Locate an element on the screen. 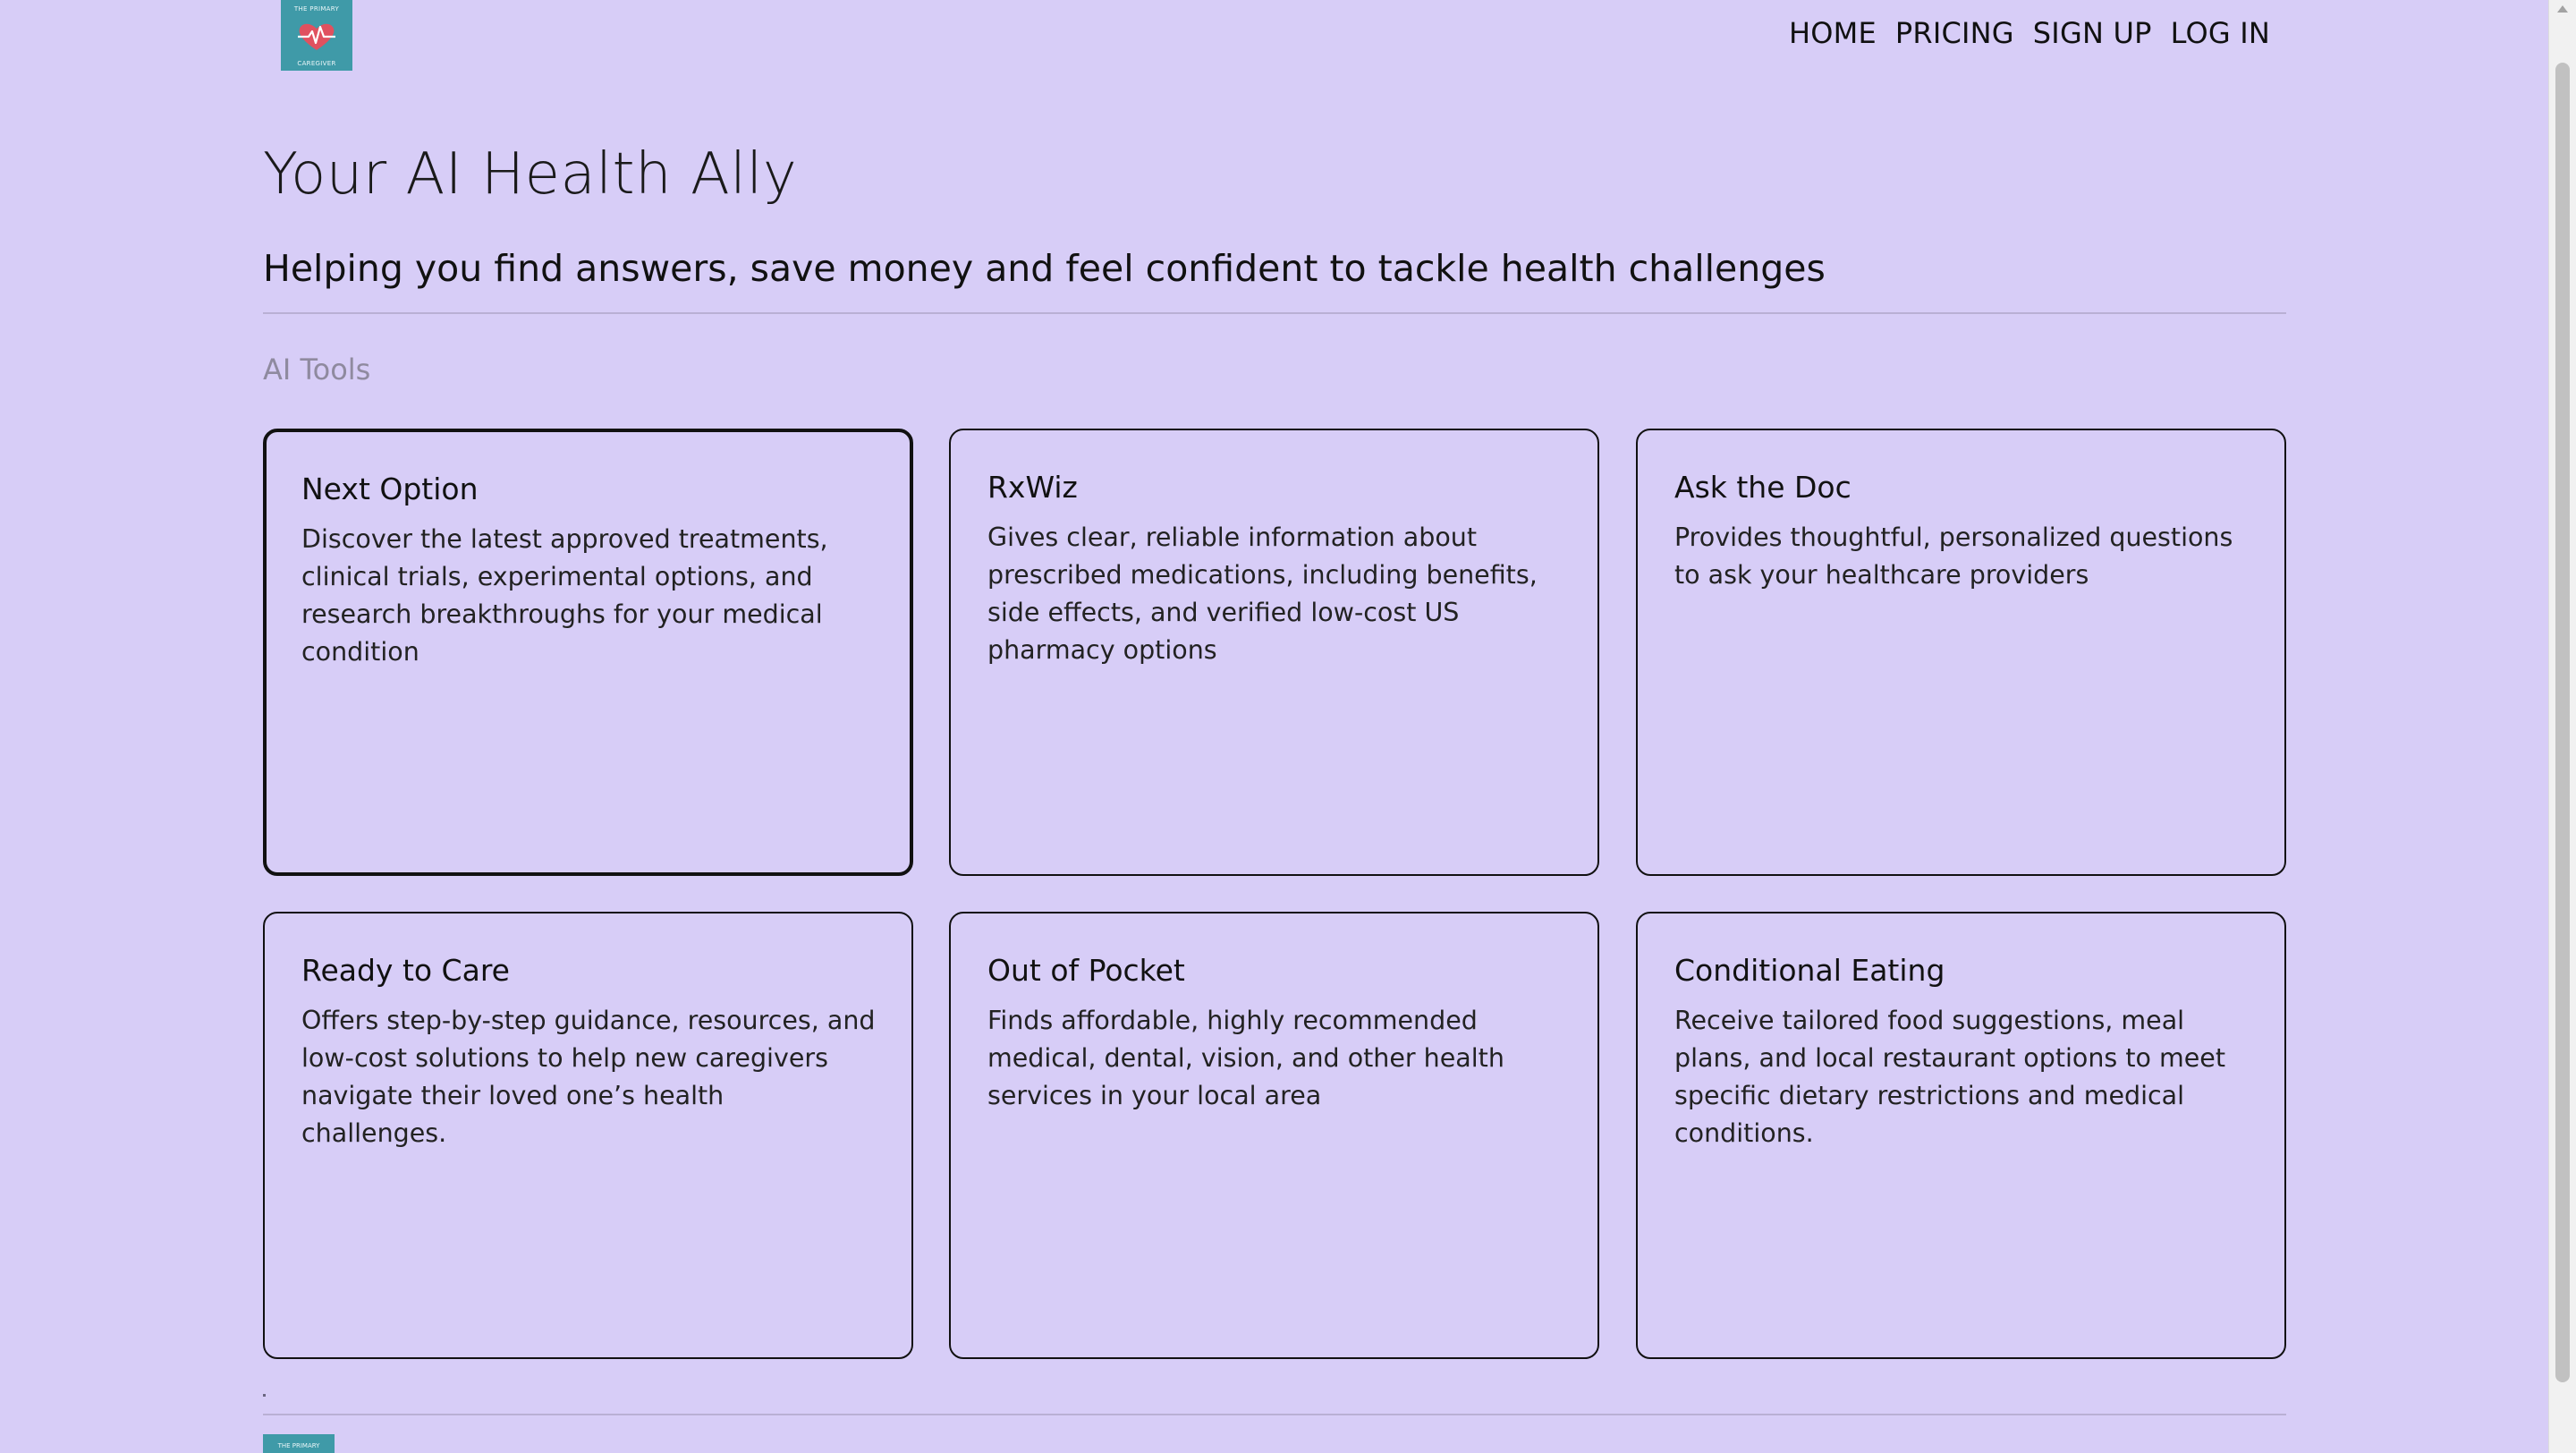 This screenshot has width=2576, height=1453. main-nav: HOME PRICING SIGN UP LOG IN is located at coordinates (2029, 33).